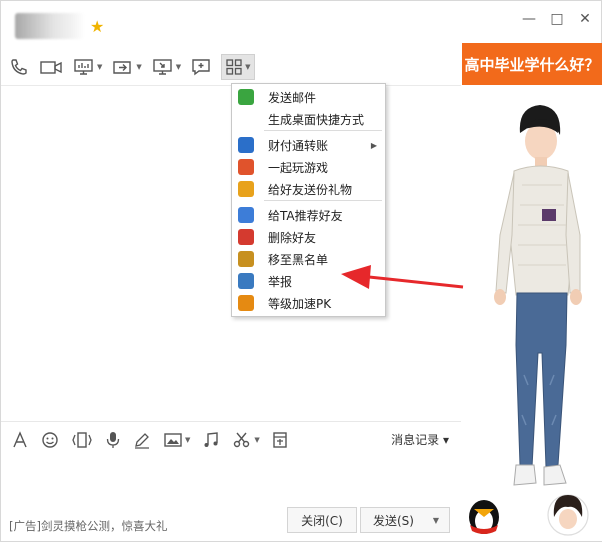 The width and height of the screenshot is (602, 543). Describe the element at coordinates (402, 277) in the screenshot. I see `annotation-arrow` at that location.